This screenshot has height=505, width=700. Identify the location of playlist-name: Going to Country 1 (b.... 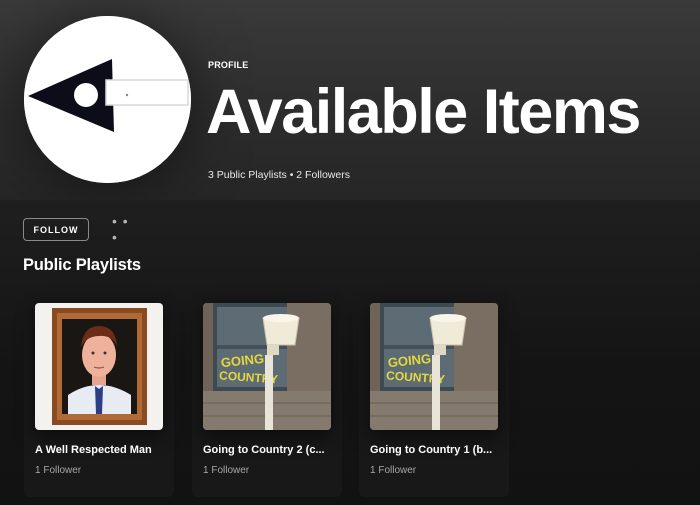
(436, 450).